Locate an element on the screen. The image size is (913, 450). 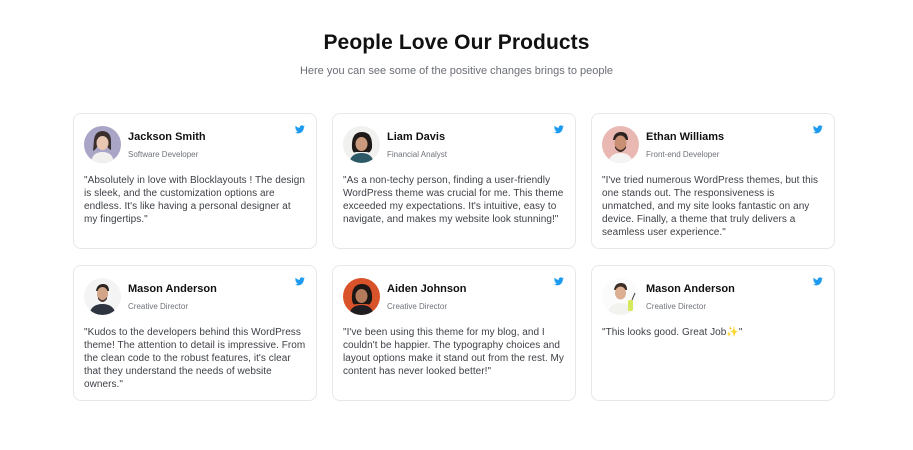
author-role: Front-end Developer is located at coordinates (683, 154).